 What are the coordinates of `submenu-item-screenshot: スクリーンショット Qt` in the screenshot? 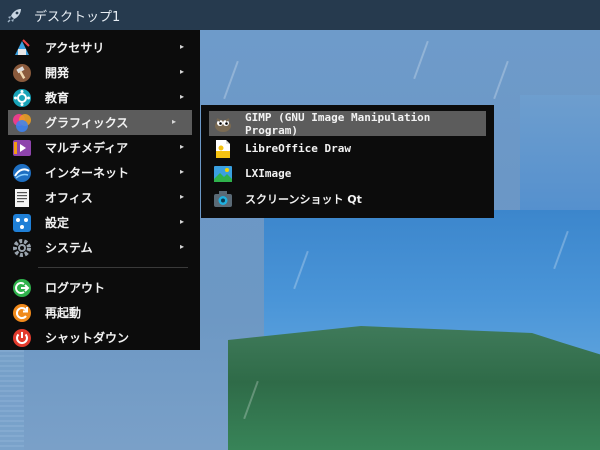 It's located at (347, 198).